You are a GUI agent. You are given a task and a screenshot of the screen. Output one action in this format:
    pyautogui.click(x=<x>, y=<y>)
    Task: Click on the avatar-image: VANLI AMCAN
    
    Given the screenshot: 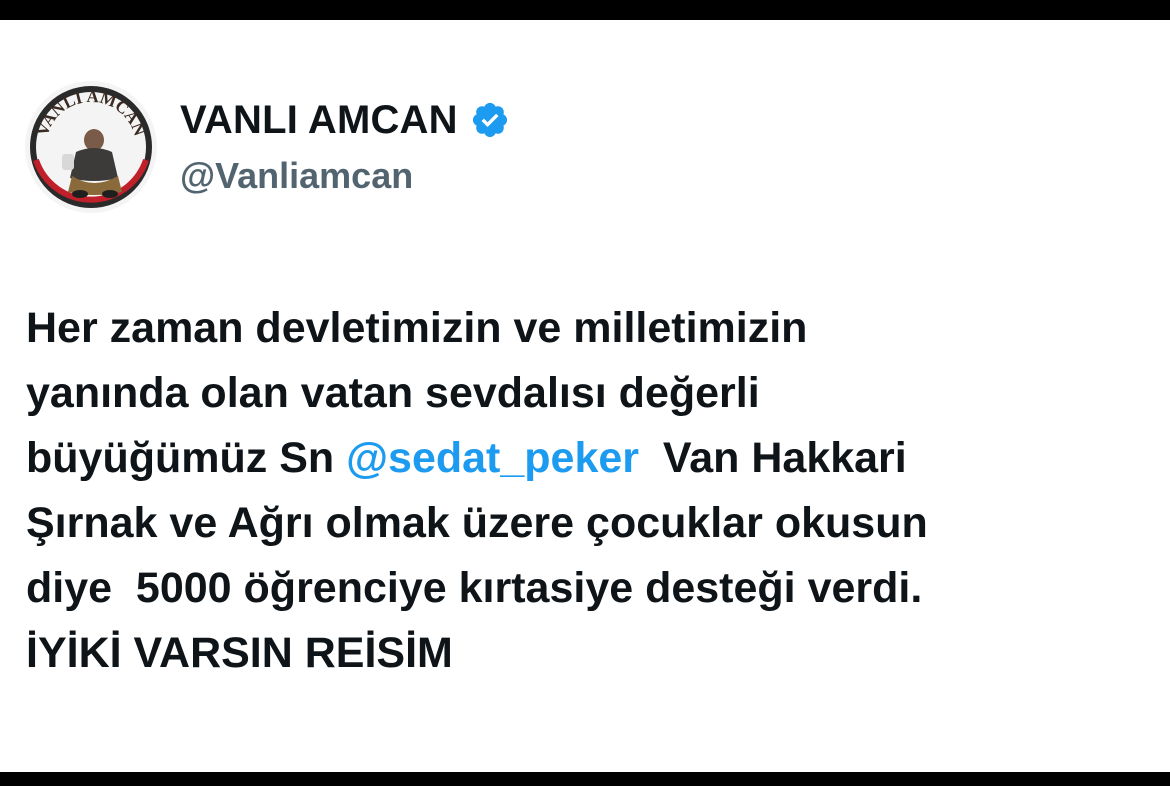 What is the action you would take?
    pyautogui.click(x=91, y=147)
    